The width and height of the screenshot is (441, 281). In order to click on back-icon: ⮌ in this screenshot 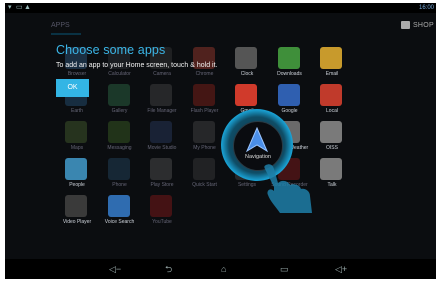, I will do `click(168, 269)`.